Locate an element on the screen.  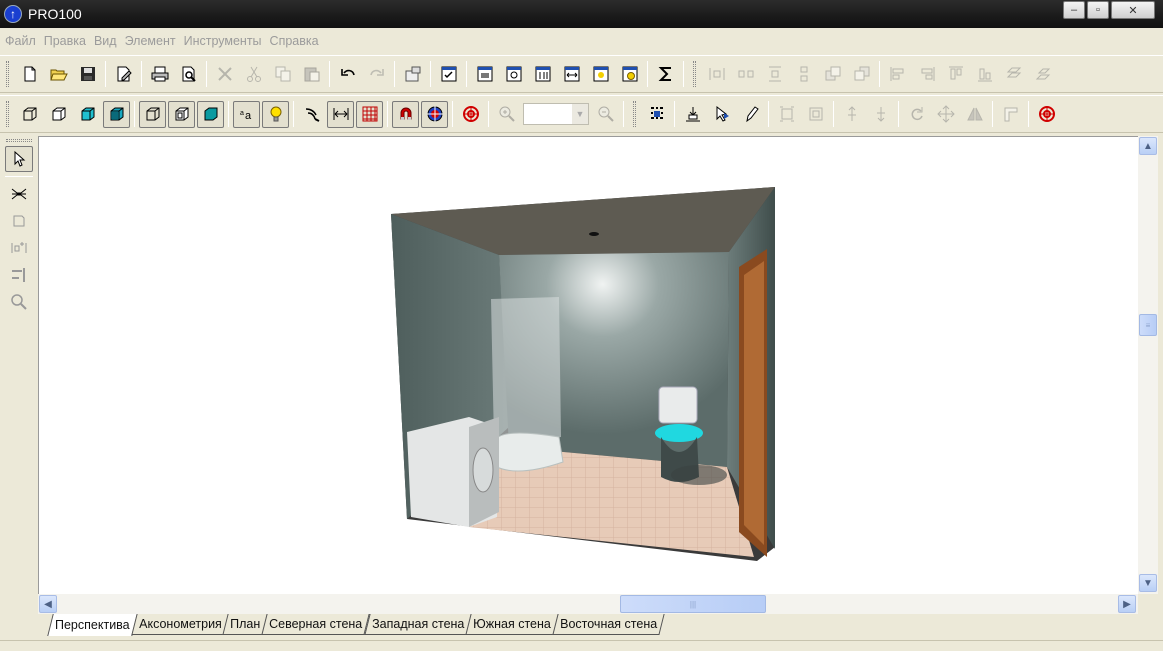
zoom-level-select: ▼ is located at coordinates (556, 114).